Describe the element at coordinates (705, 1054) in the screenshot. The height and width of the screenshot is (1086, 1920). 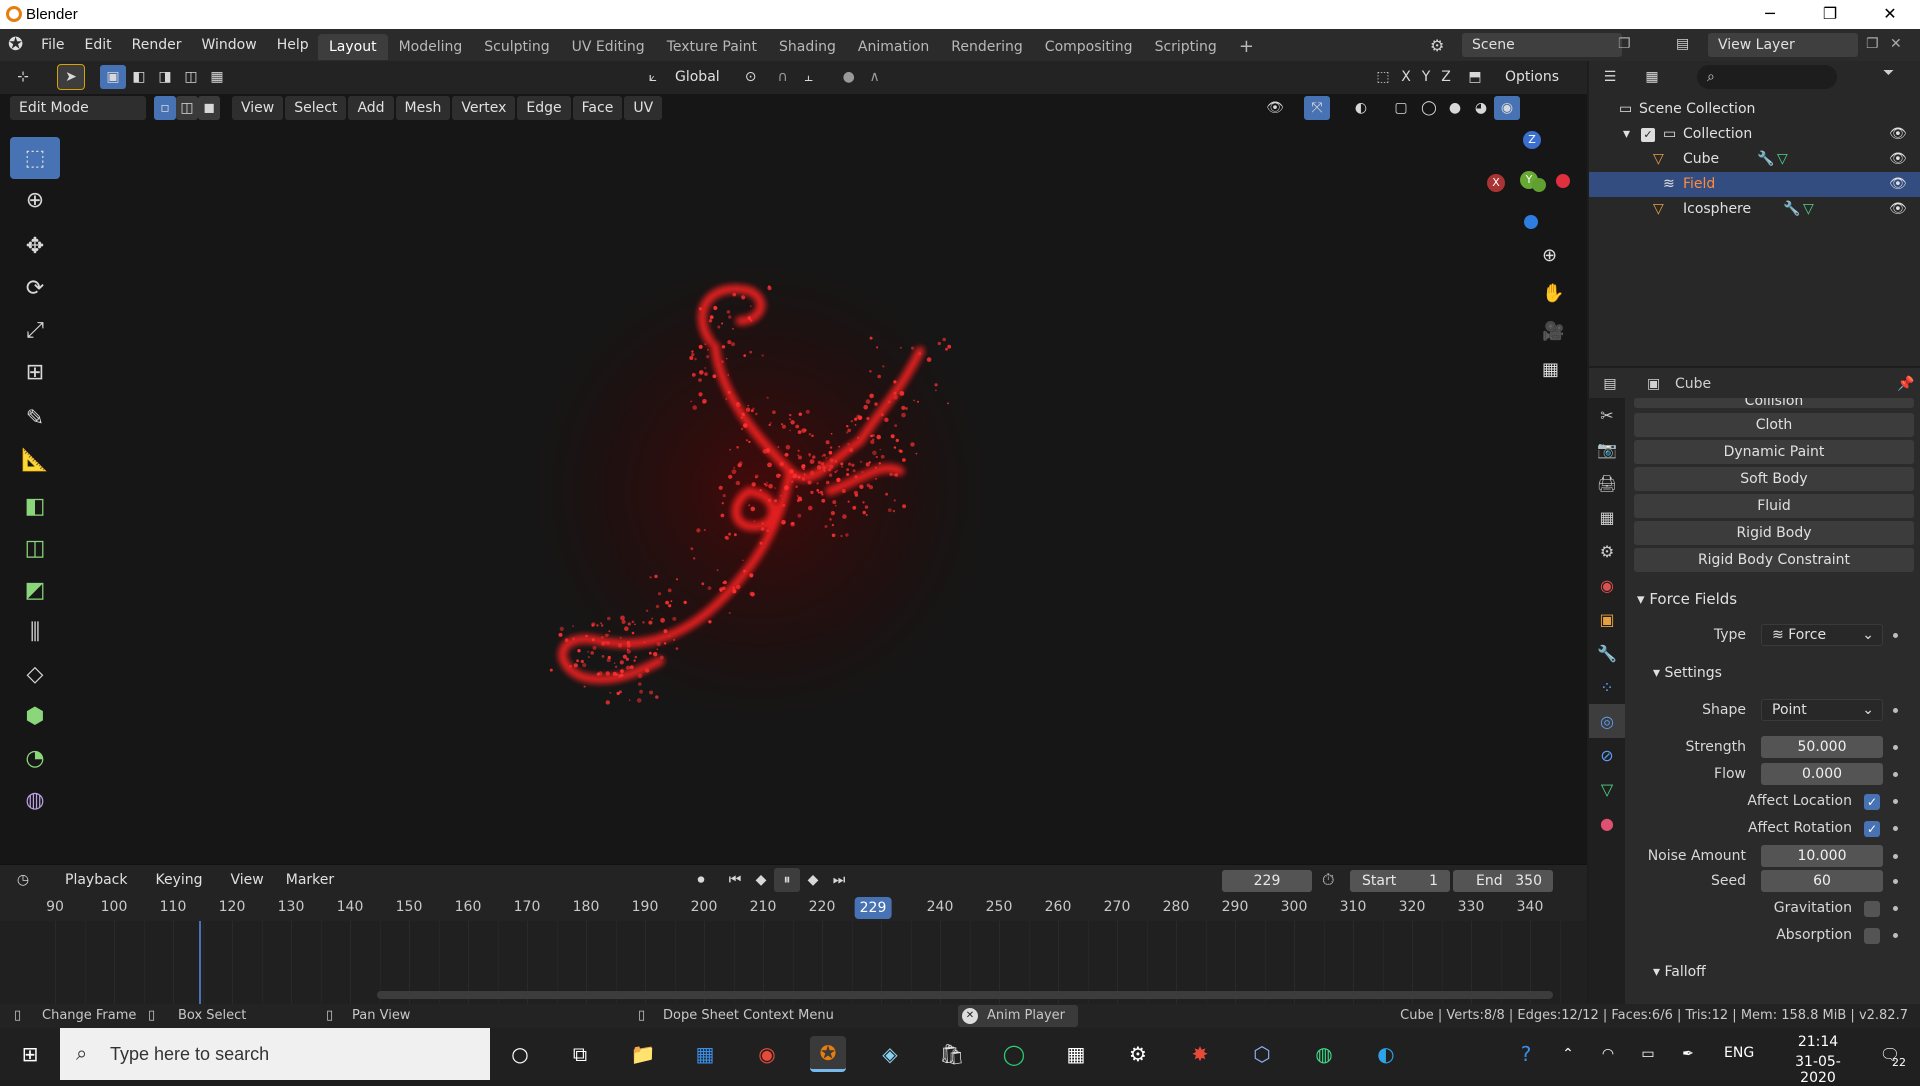
I see `calendar-app-icon: ▦` at that location.